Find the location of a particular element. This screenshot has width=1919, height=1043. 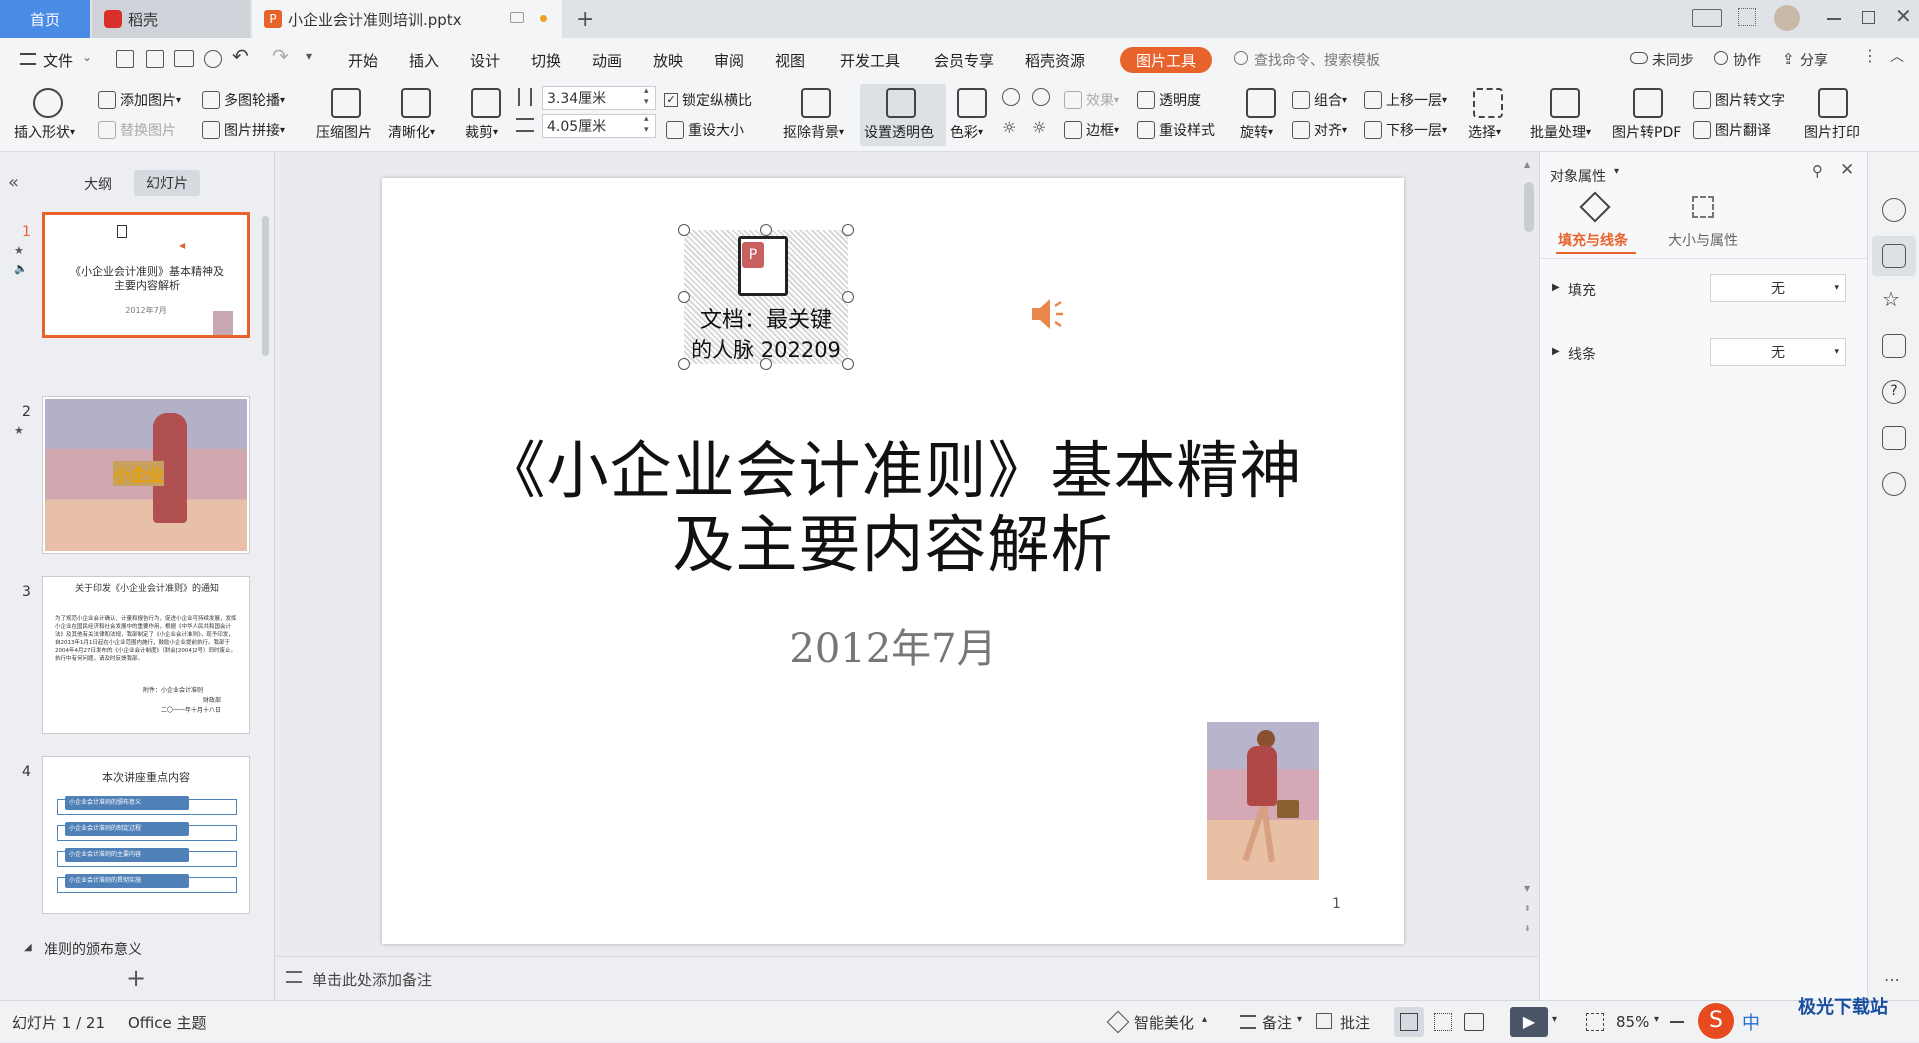

compress-button: 压缩图片 is located at coordinates (344, 132).